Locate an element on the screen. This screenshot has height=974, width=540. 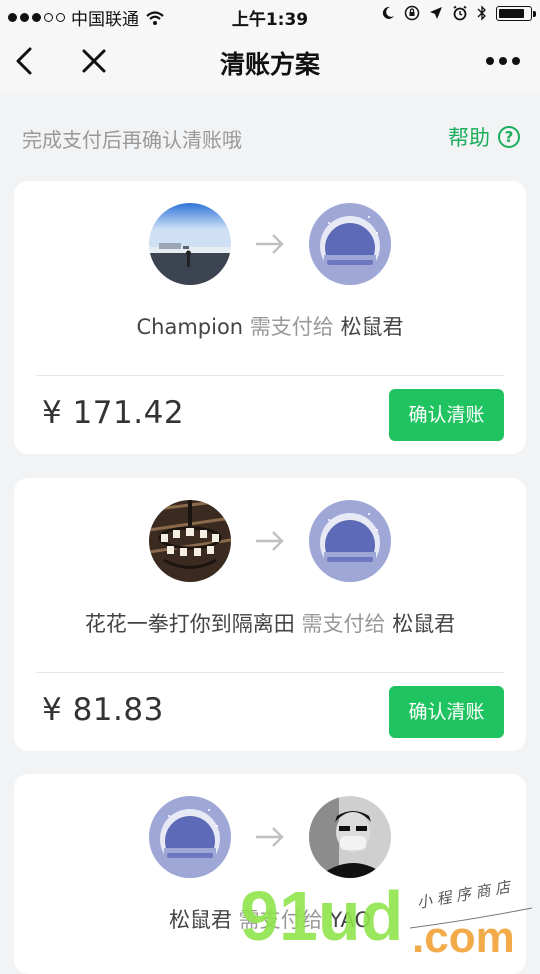
page-title: 清账方案 is located at coordinates (269, 64).